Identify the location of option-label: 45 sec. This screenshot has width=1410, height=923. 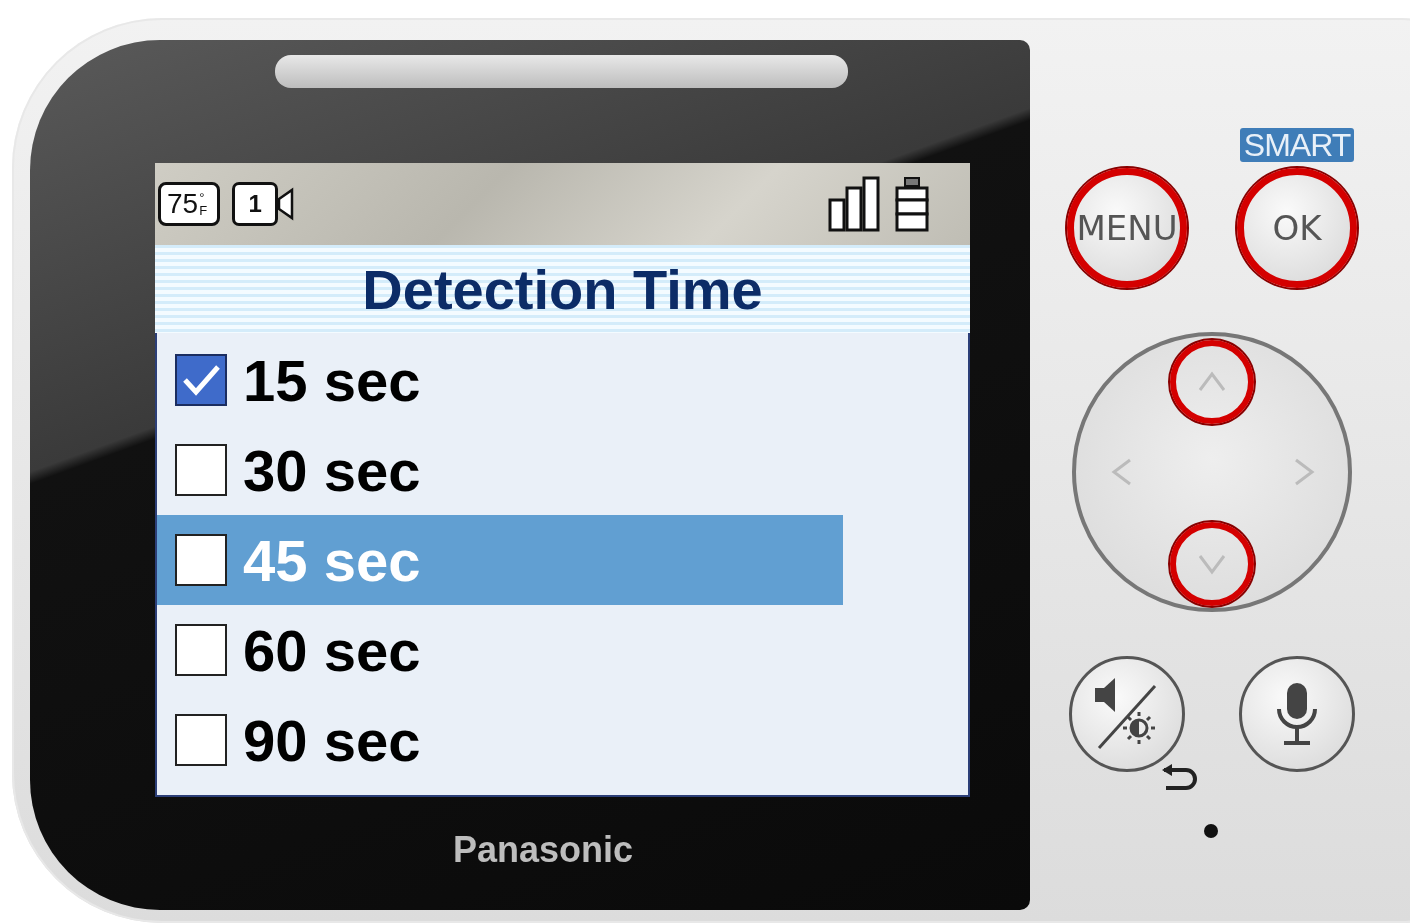
(332, 560).